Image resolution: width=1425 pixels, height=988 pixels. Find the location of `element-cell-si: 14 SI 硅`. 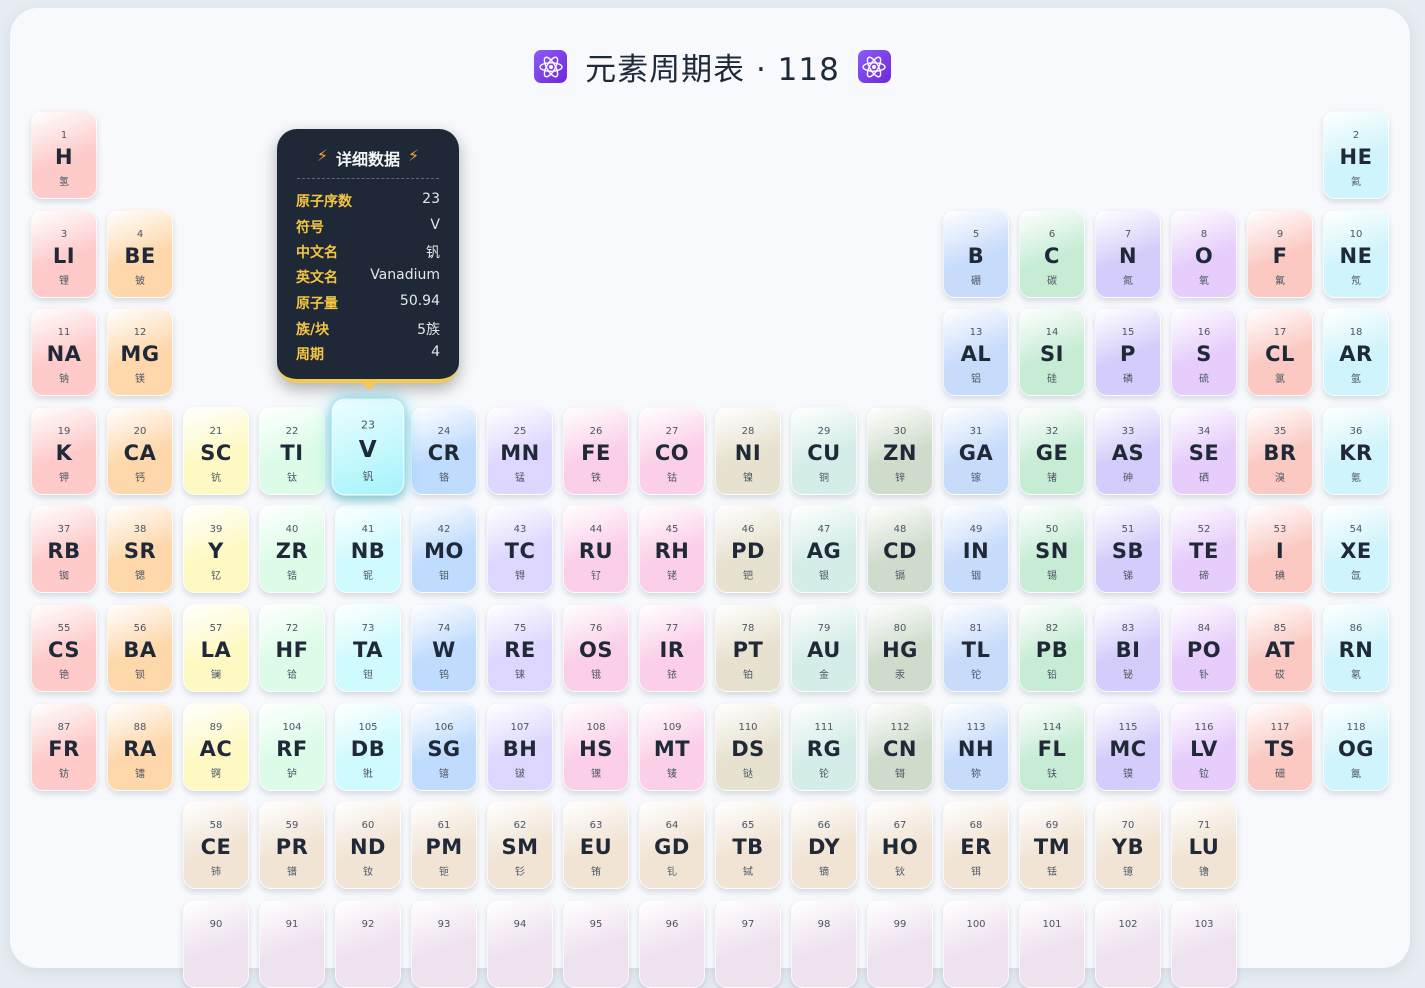

element-cell-si: 14 SI 硅 is located at coordinates (1052, 352).